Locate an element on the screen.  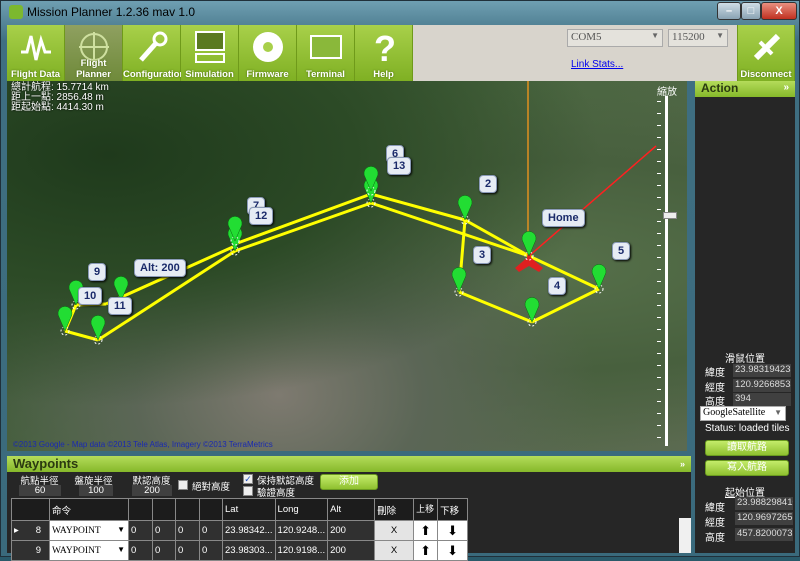
app-icon is located at coordinates (16, 12).